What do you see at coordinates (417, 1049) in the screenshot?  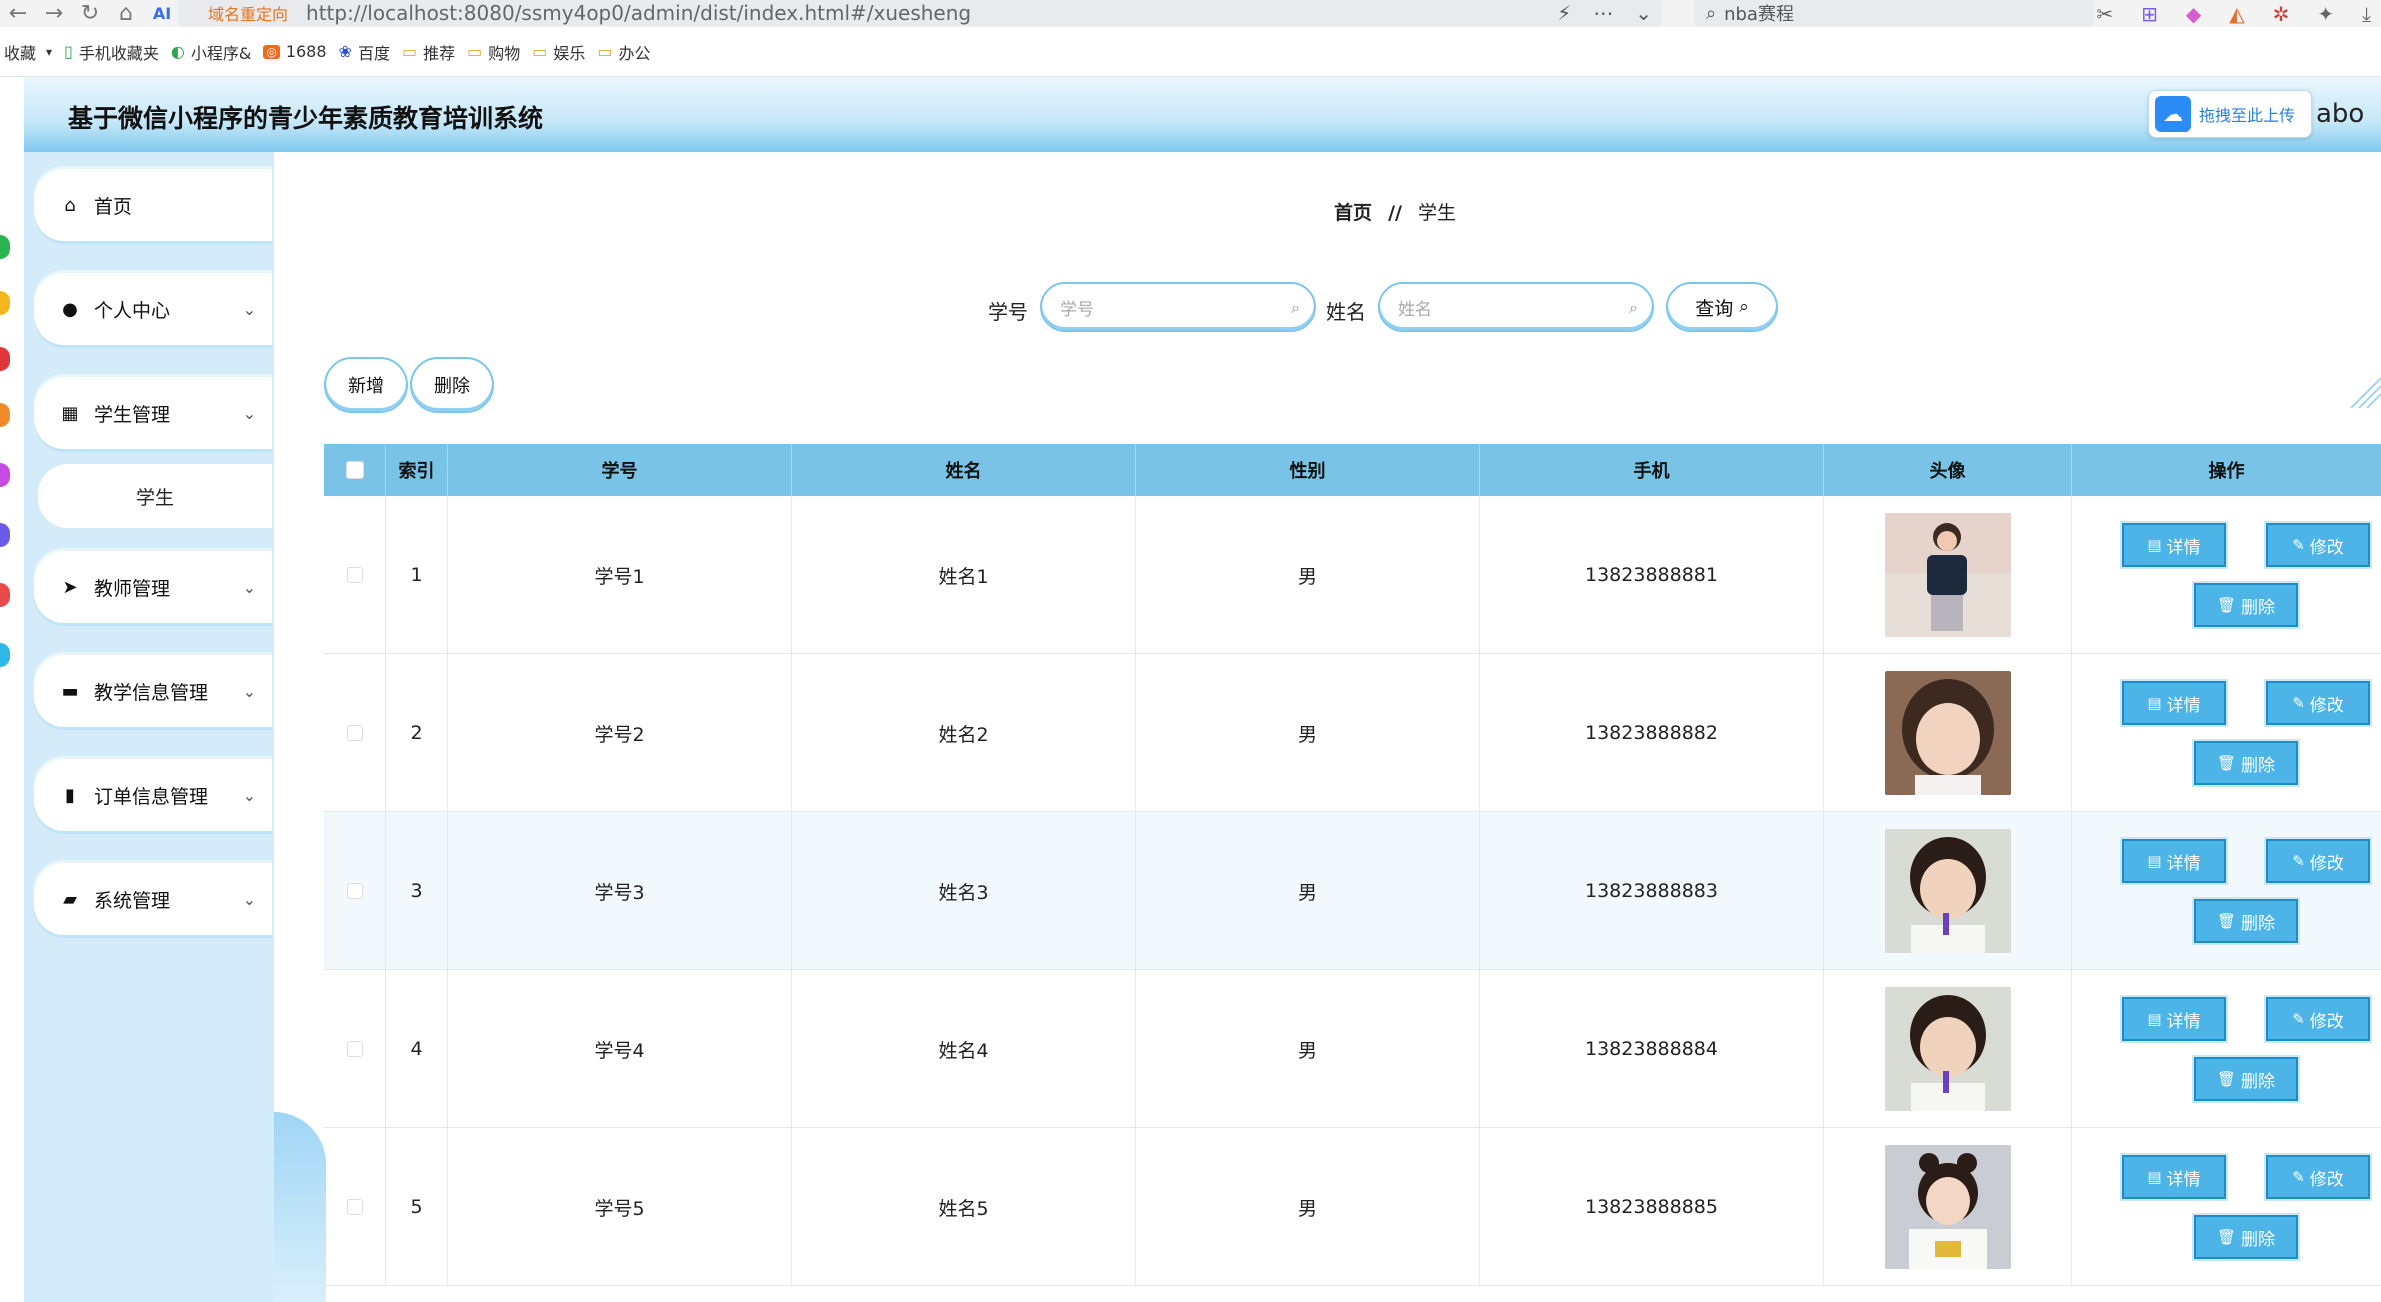 I see `cell-index: 4` at bounding box center [417, 1049].